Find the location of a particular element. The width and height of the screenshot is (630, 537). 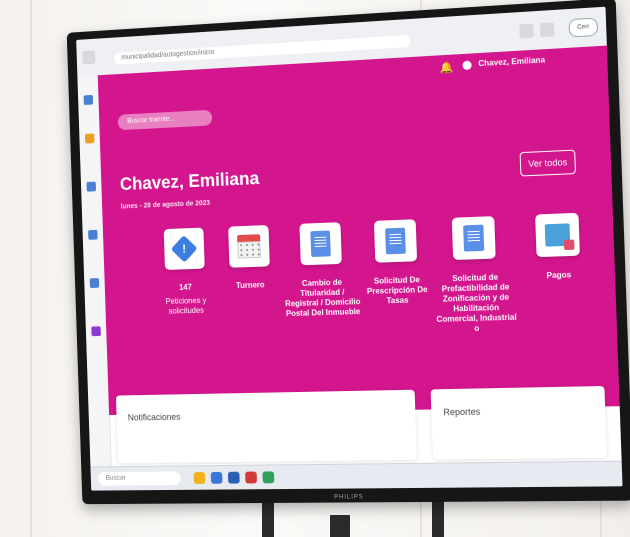

edge-icon is located at coordinates (233, 477).